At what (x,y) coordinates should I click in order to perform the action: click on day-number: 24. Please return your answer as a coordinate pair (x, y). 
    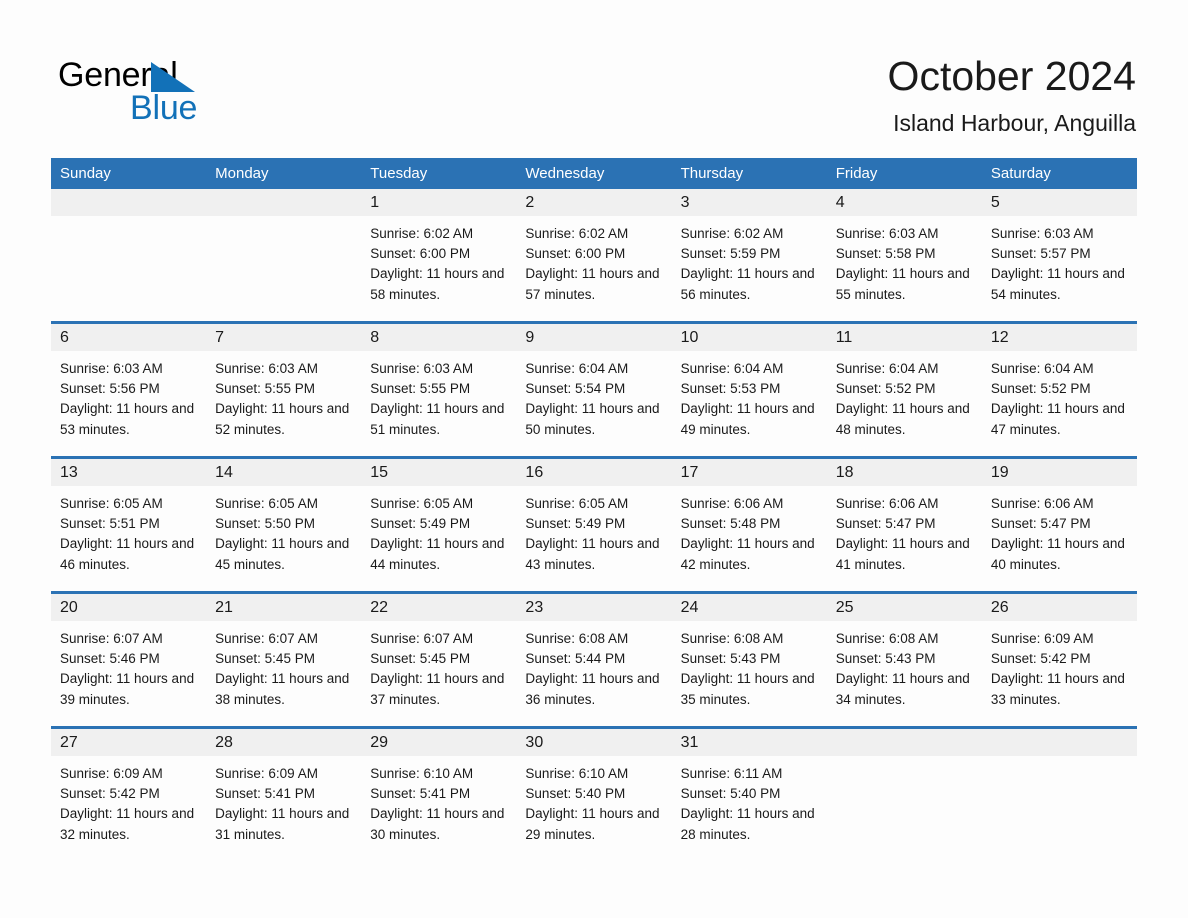
    Looking at the image, I should click on (749, 607).